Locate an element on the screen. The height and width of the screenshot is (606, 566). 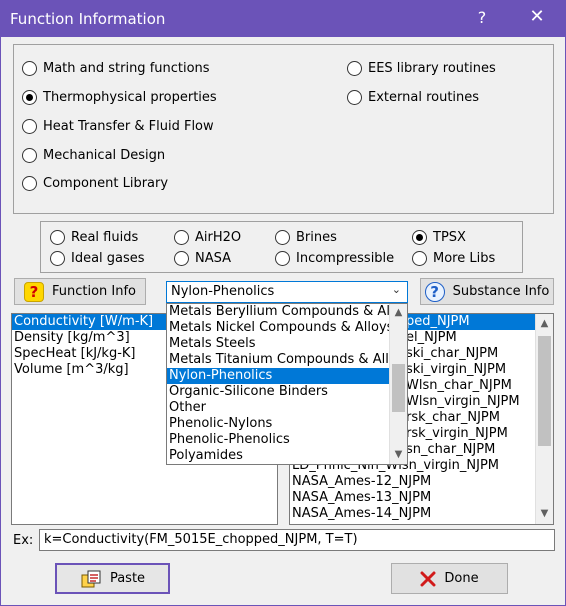
close-icon: ✕ is located at coordinates (537, 16).